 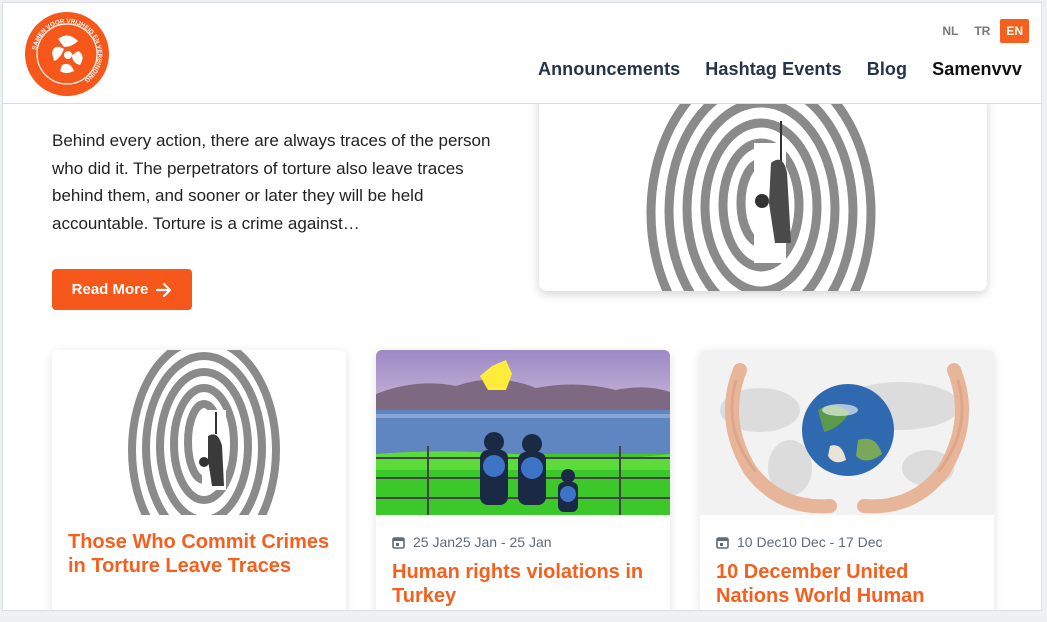 I want to click on card-title: Human rights violations in Turkey, so click(x=523, y=584).